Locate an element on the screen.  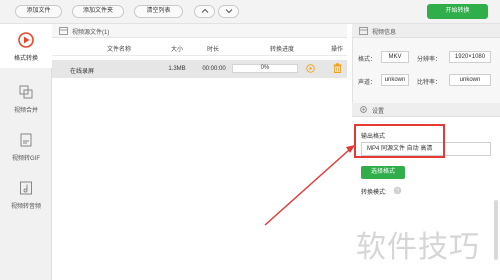
resolution-value: 1920×1080 is located at coordinates (470, 57).